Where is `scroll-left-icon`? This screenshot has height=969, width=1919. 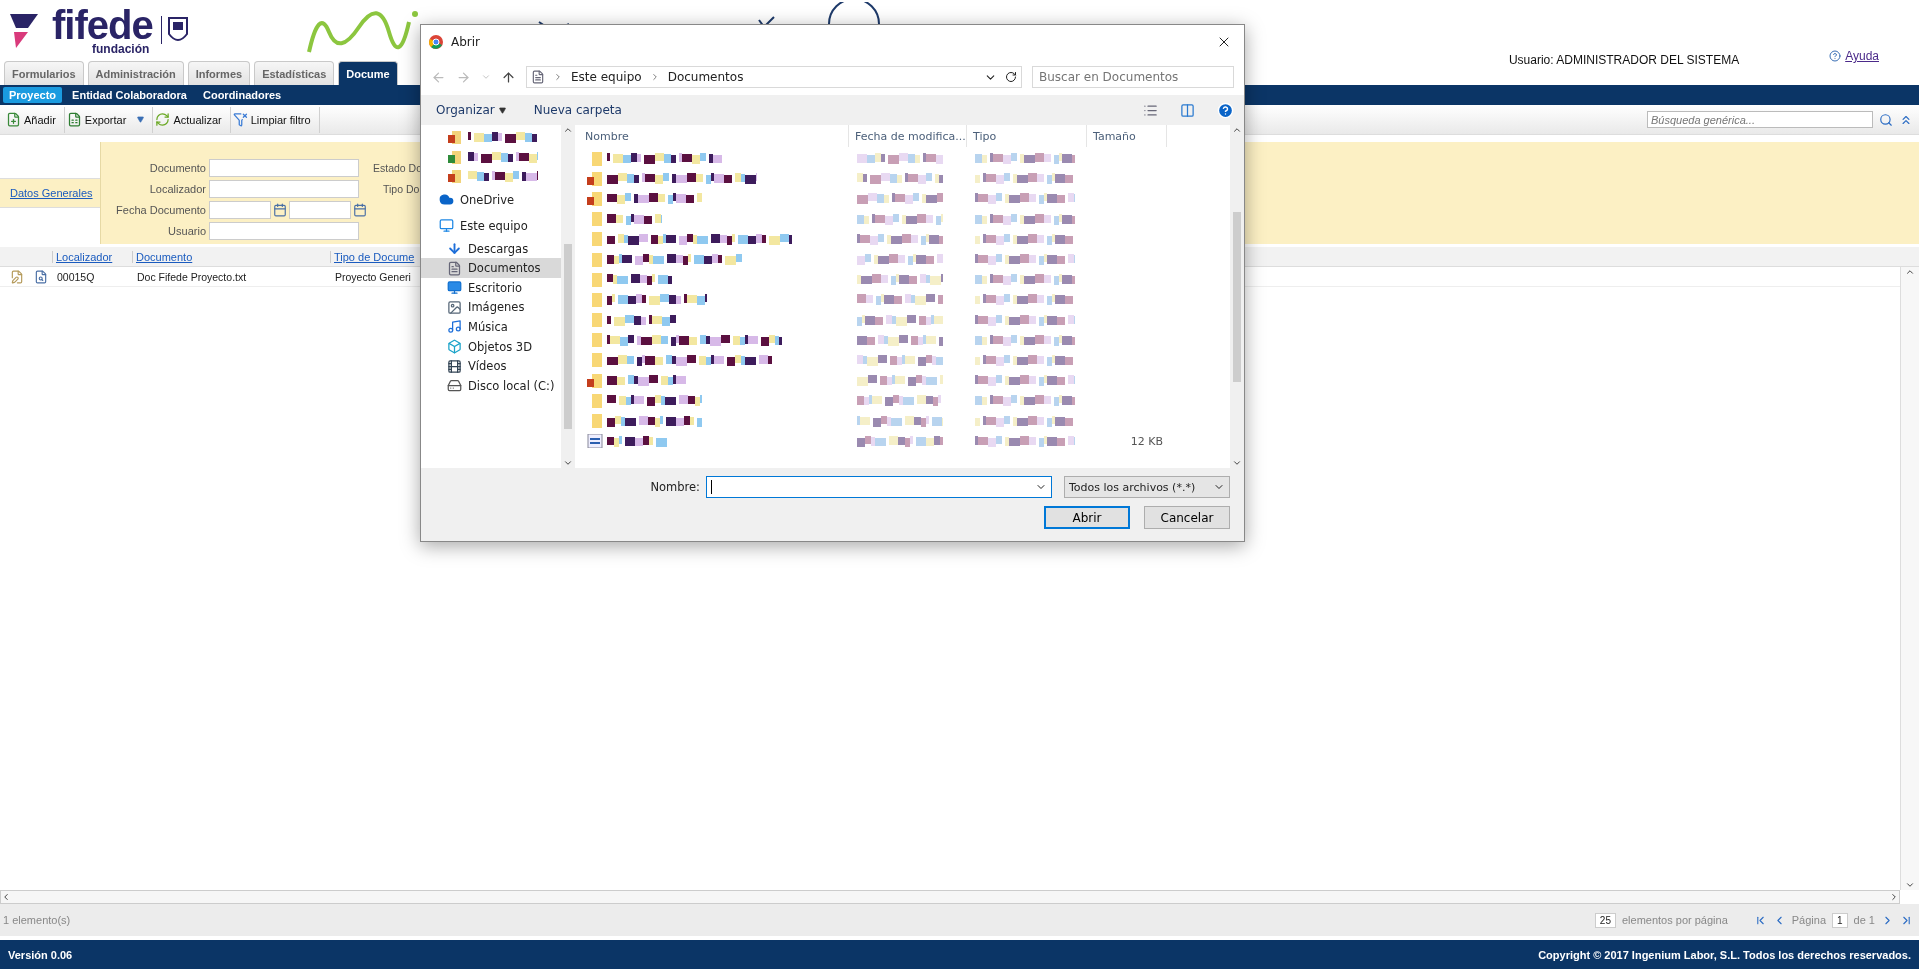 scroll-left-icon is located at coordinates (6, 897).